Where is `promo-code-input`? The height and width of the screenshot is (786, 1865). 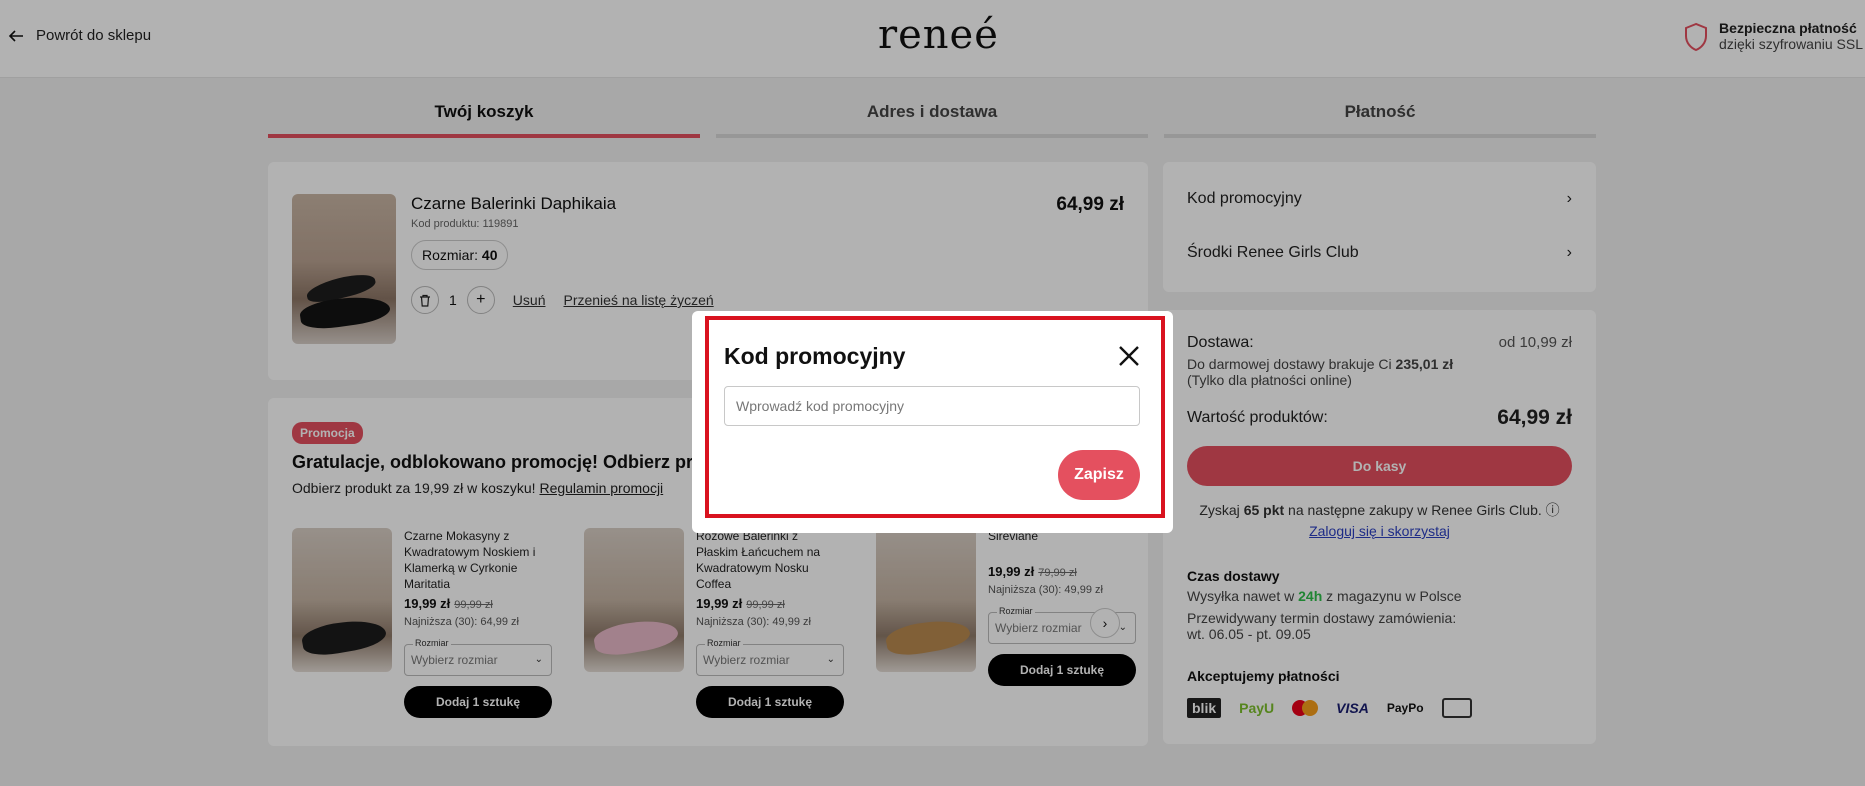 promo-code-input is located at coordinates (932, 406).